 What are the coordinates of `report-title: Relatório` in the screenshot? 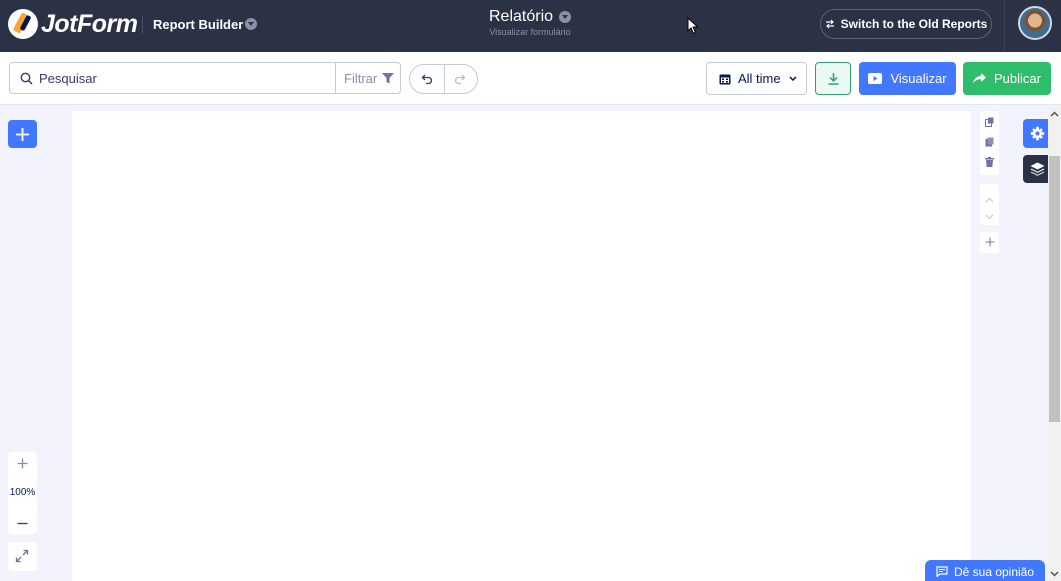 It's located at (521, 17).